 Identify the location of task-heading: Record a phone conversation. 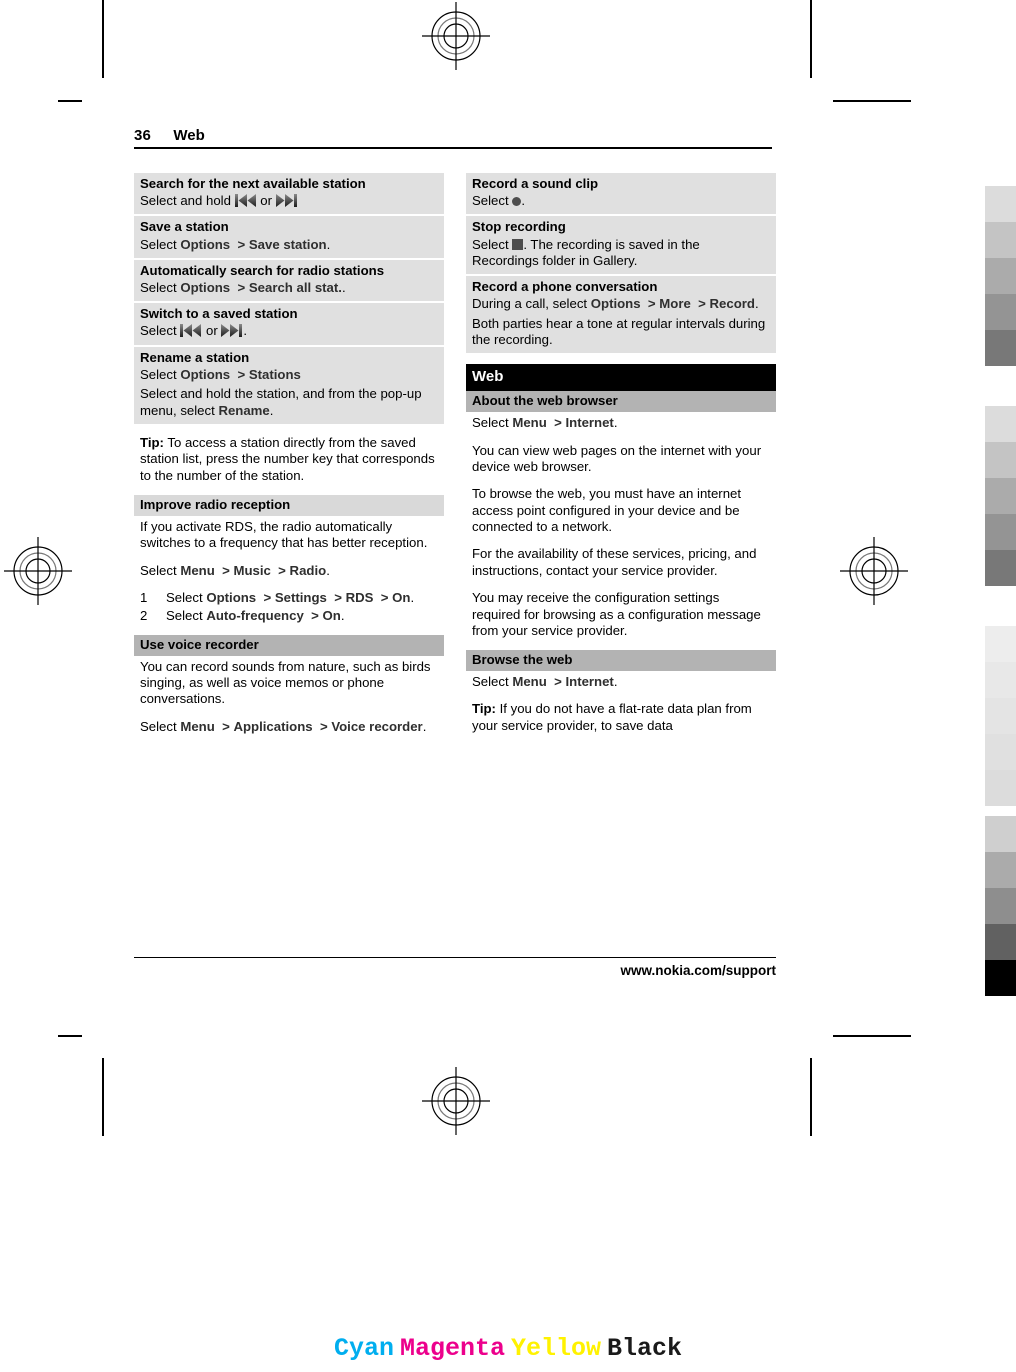
(565, 287).